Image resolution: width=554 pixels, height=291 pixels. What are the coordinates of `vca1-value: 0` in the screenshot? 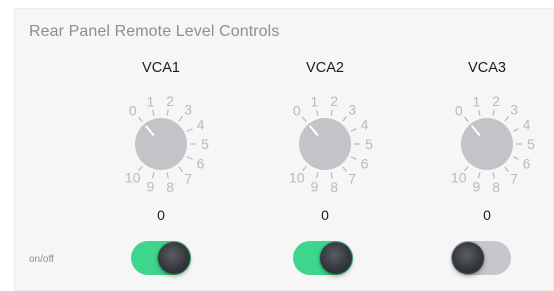 It's located at (161, 215).